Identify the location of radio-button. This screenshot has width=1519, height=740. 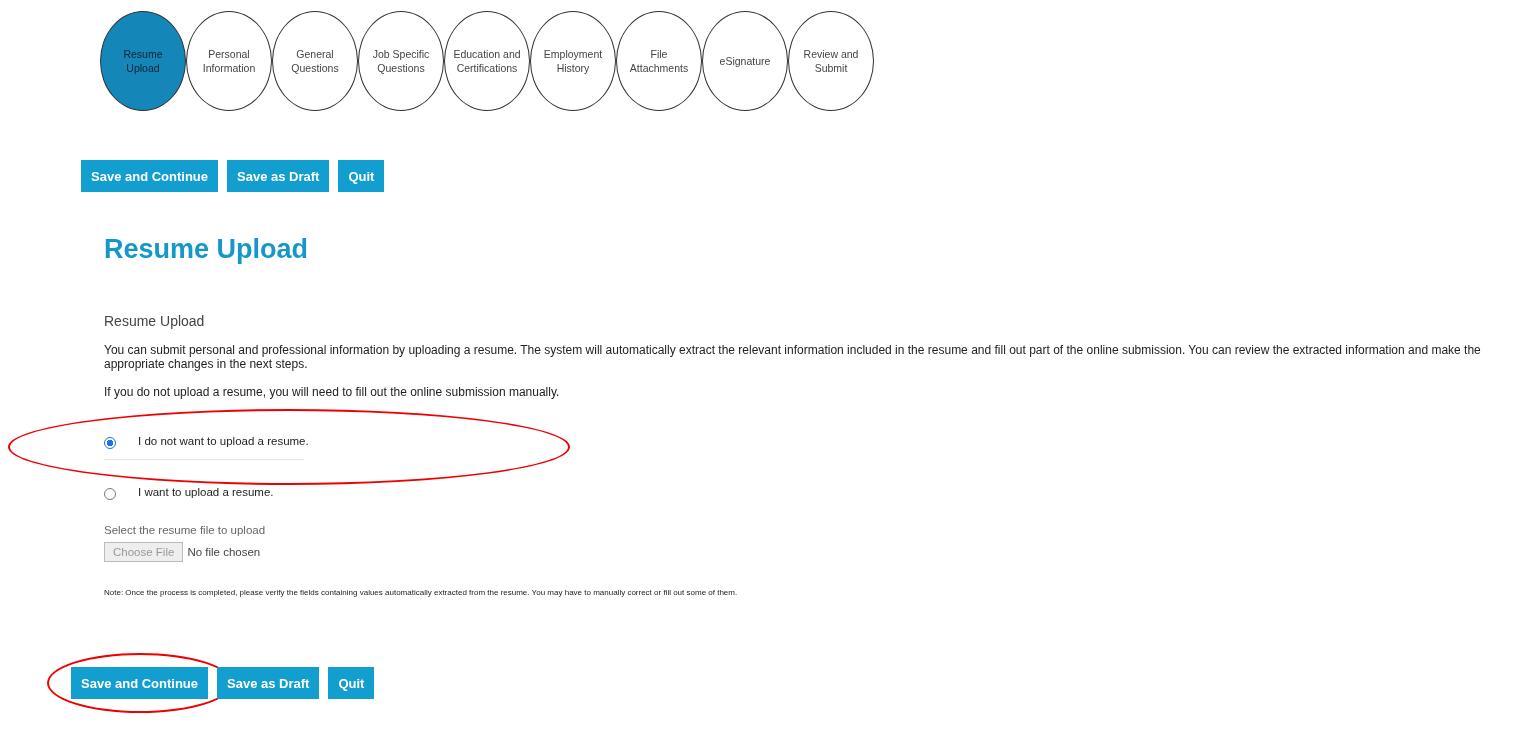
(110, 443).